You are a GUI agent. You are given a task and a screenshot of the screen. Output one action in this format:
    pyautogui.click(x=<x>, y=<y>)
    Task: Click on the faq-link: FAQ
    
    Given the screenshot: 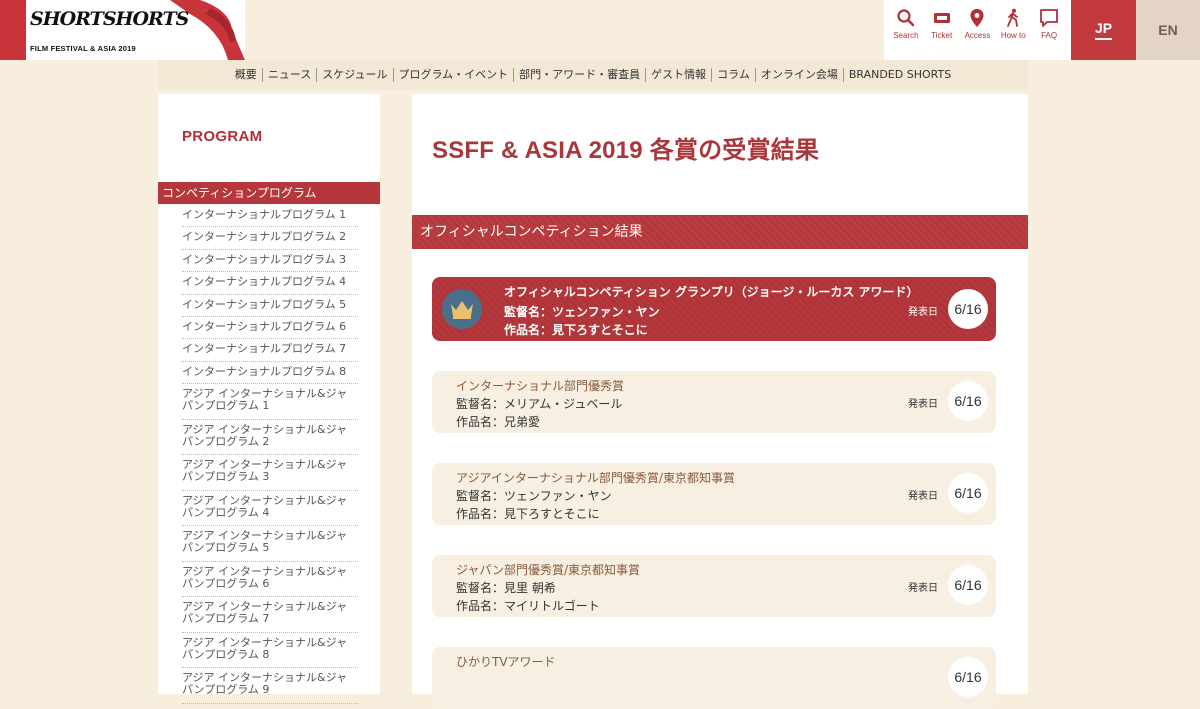 What is the action you would take?
    pyautogui.click(x=1049, y=24)
    